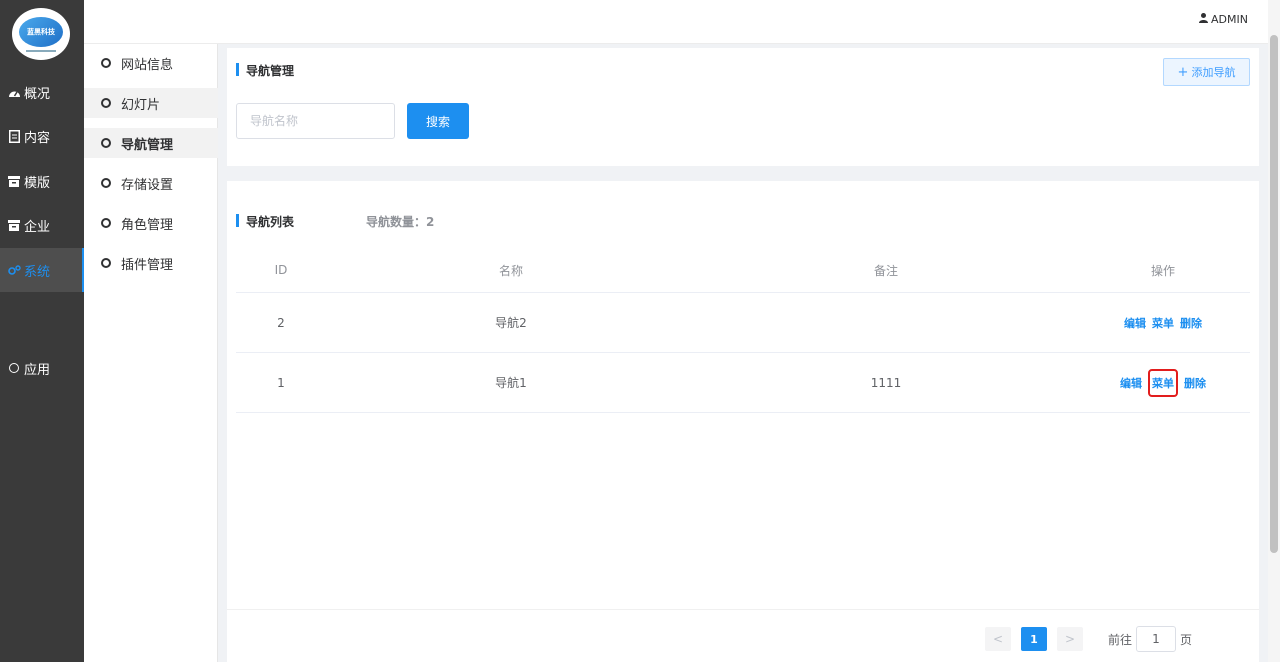 The image size is (1280, 662). I want to click on dashboard-icon, so click(14, 92).